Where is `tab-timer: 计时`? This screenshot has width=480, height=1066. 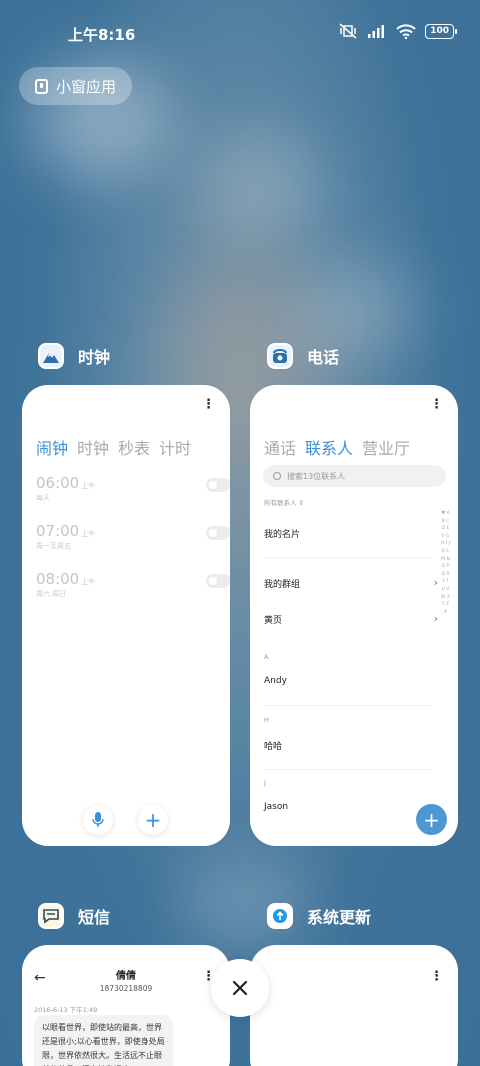
tab-timer: 计时 is located at coordinates (175, 447).